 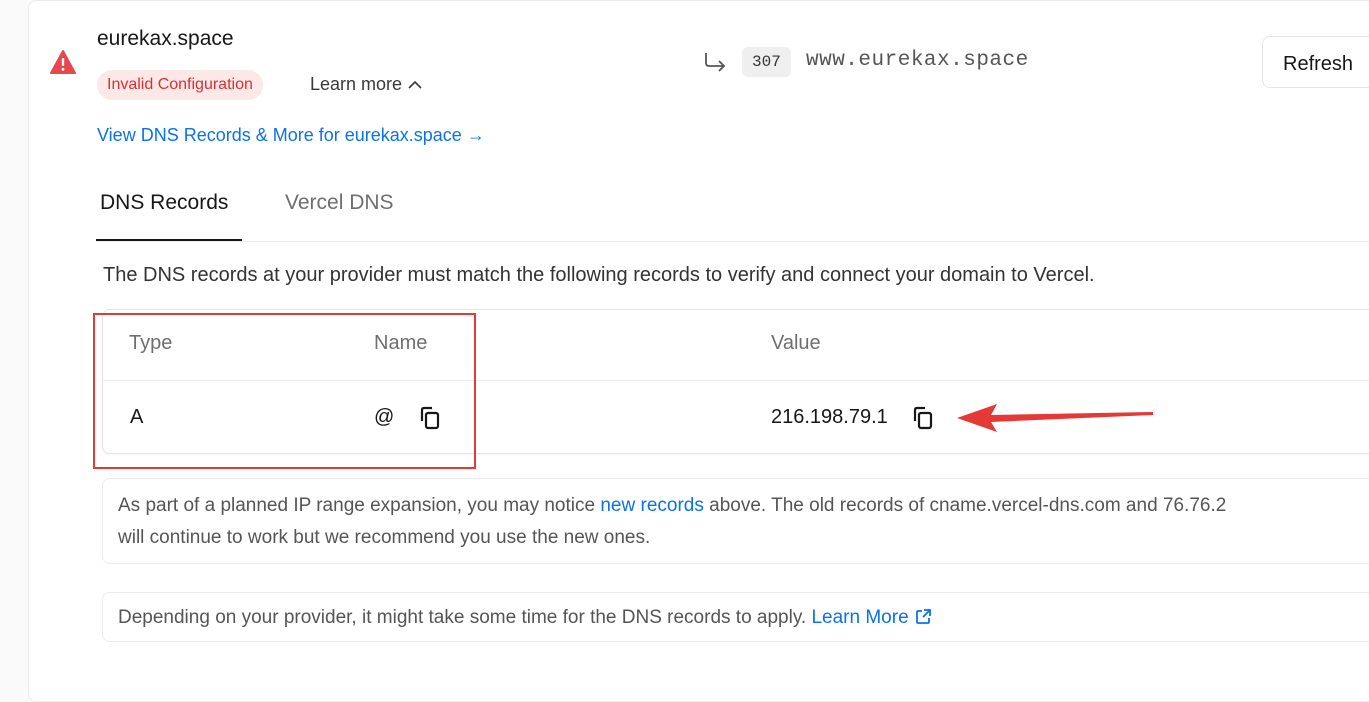 What do you see at coordinates (796, 343) in the screenshot?
I see `column-header-value: Value` at bounding box center [796, 343].